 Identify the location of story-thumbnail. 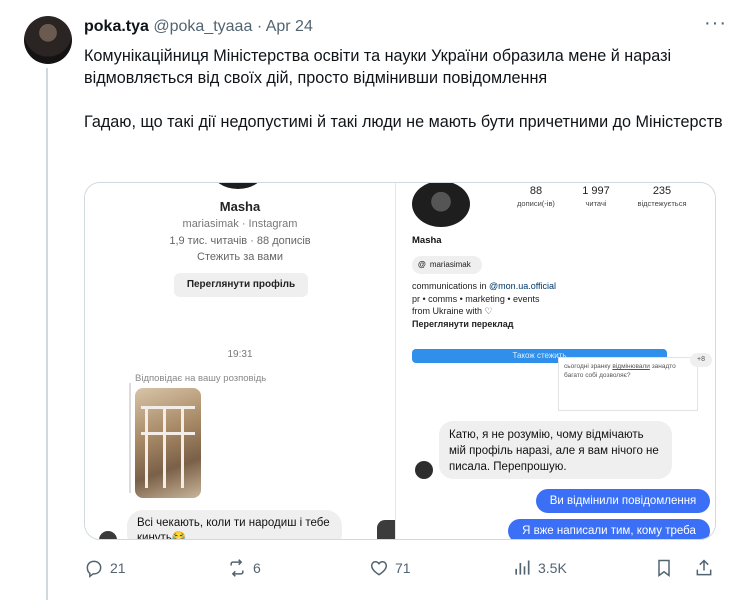
(168, 443).